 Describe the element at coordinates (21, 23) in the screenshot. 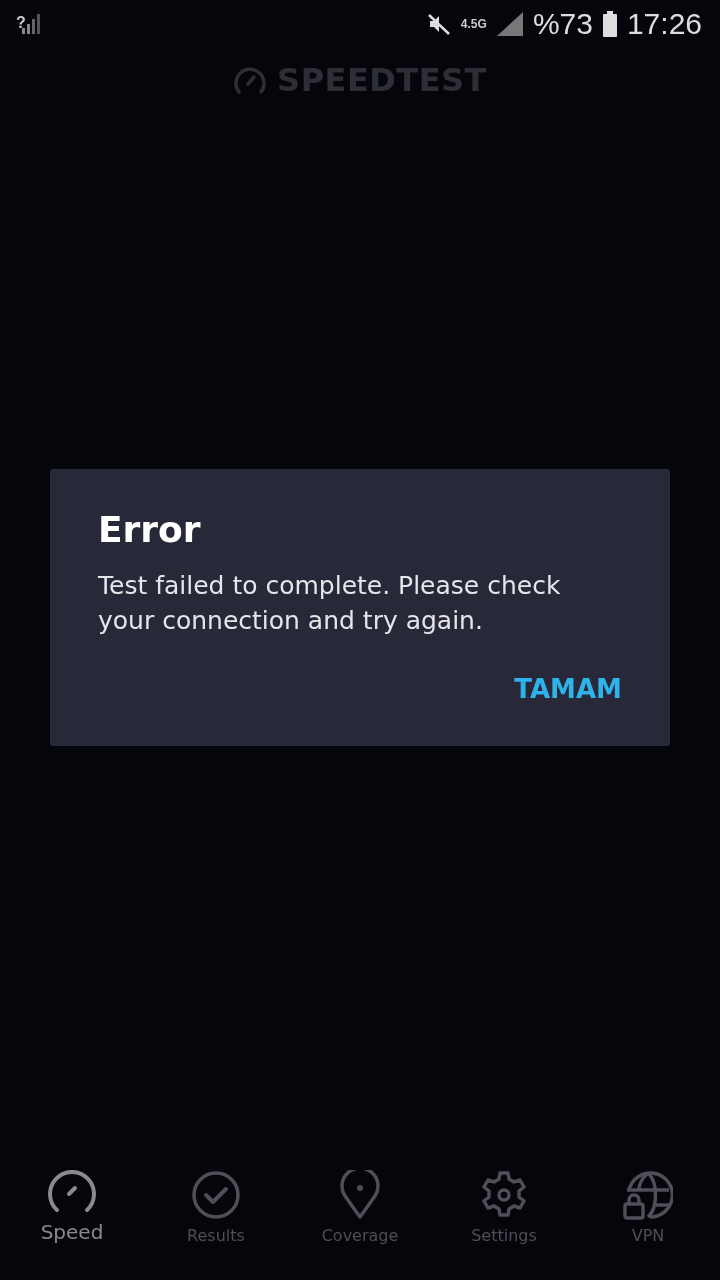

I see `sim-status: ?` at that location.